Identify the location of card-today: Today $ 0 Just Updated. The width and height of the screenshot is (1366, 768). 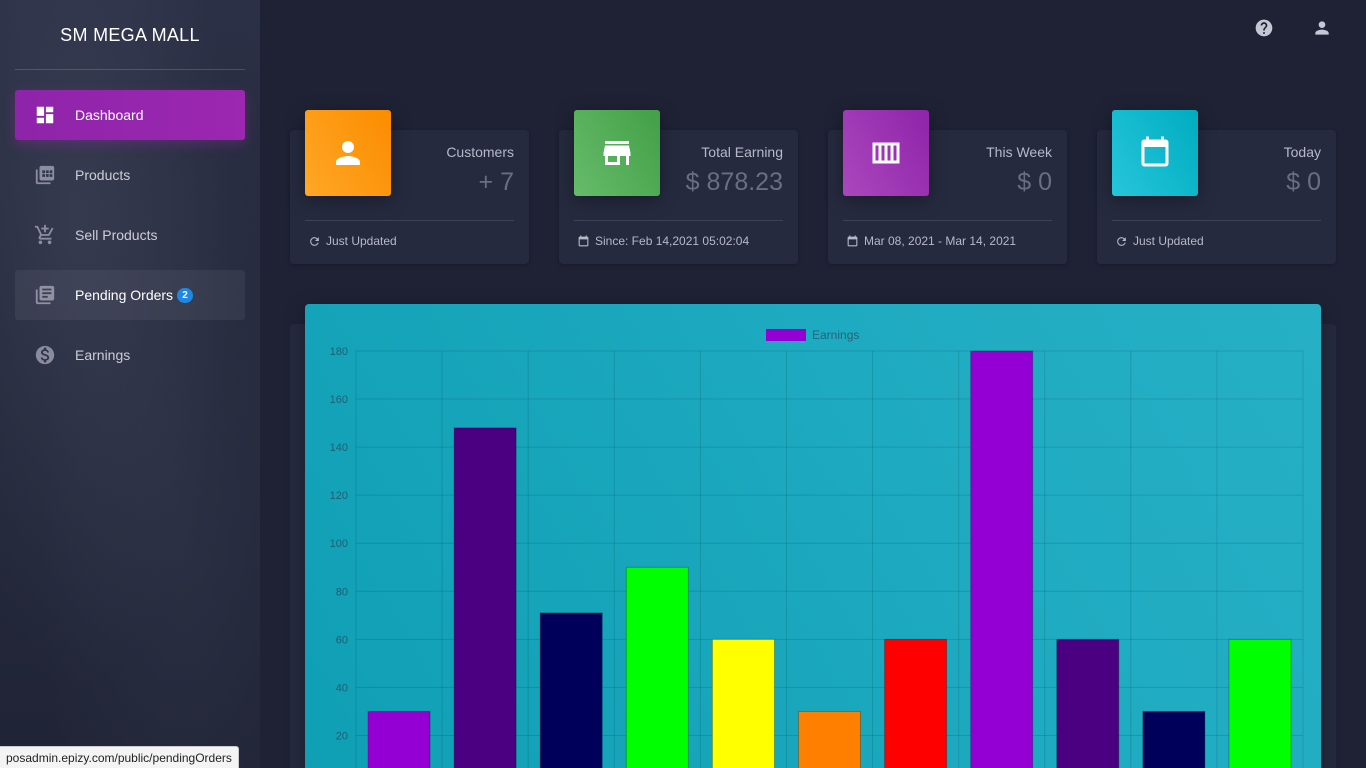
(1216, 187).